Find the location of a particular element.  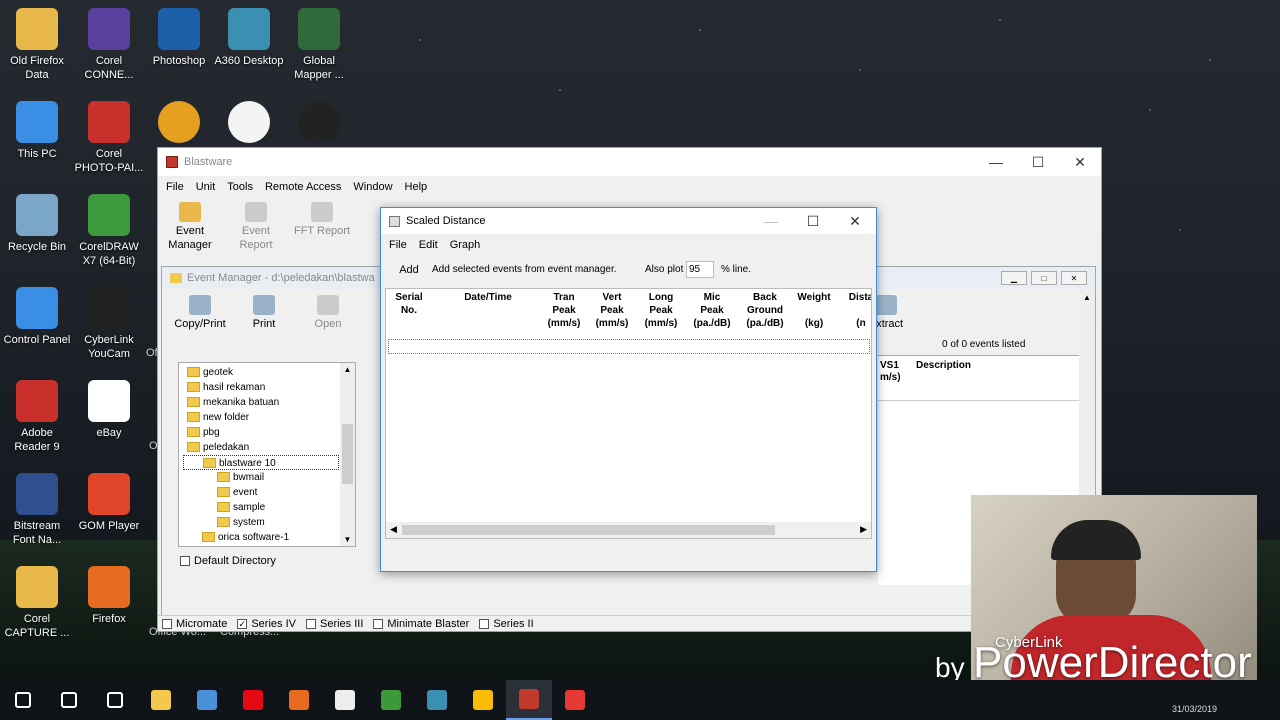

tree-item: pbg is located at coordinates (269, 432).